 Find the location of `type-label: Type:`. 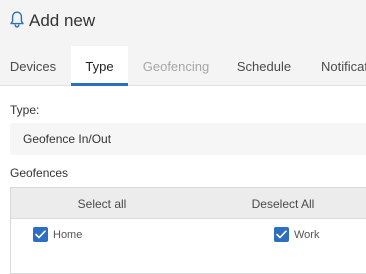

type-label: Type: is located at coordinates (25, 110).